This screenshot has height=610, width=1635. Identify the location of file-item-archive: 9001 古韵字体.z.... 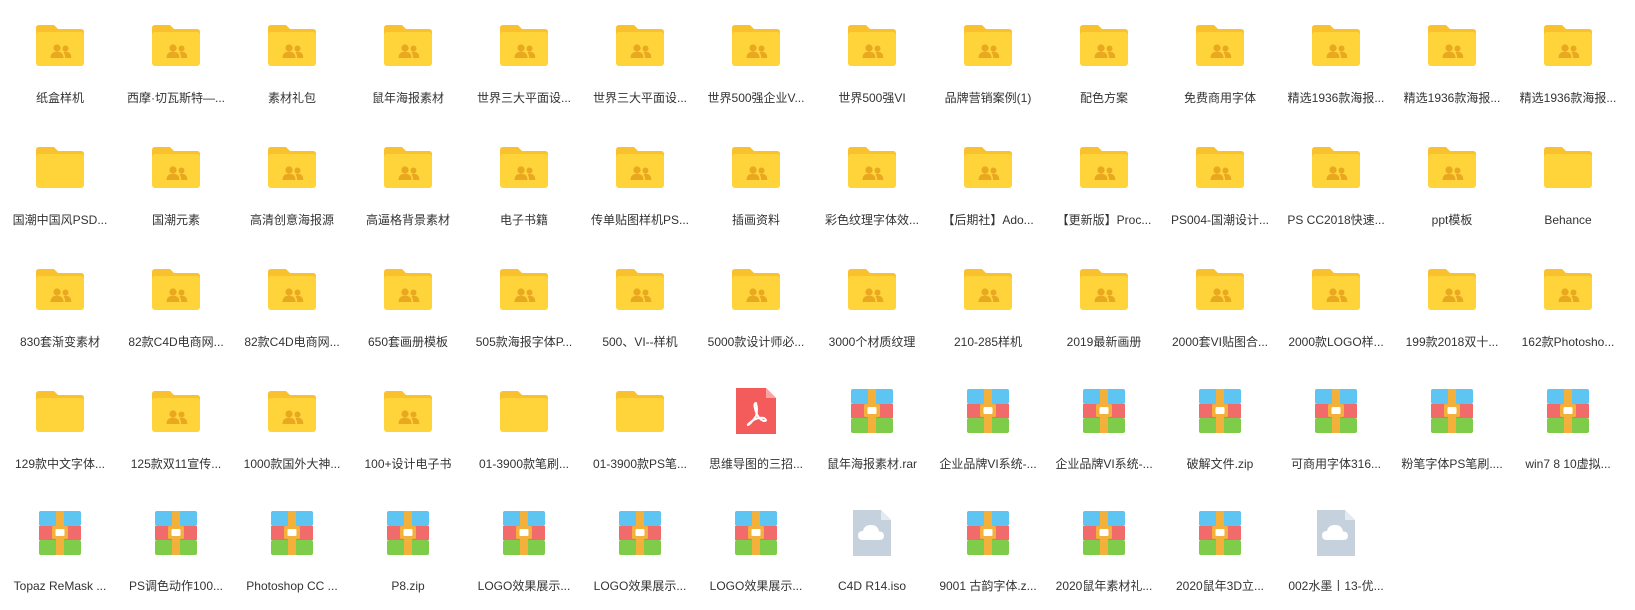
(988, 549).